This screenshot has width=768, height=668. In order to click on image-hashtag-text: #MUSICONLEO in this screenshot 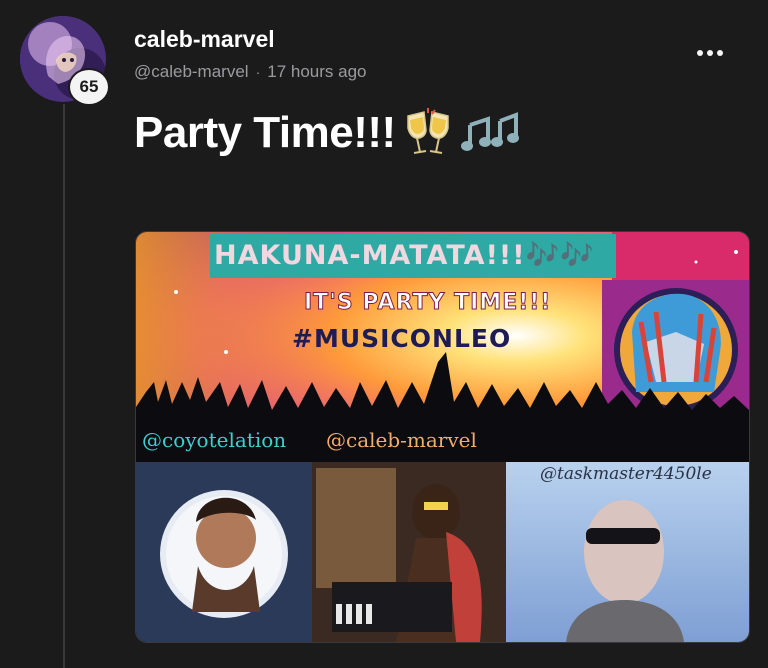, I will do `click(402, 338)`.